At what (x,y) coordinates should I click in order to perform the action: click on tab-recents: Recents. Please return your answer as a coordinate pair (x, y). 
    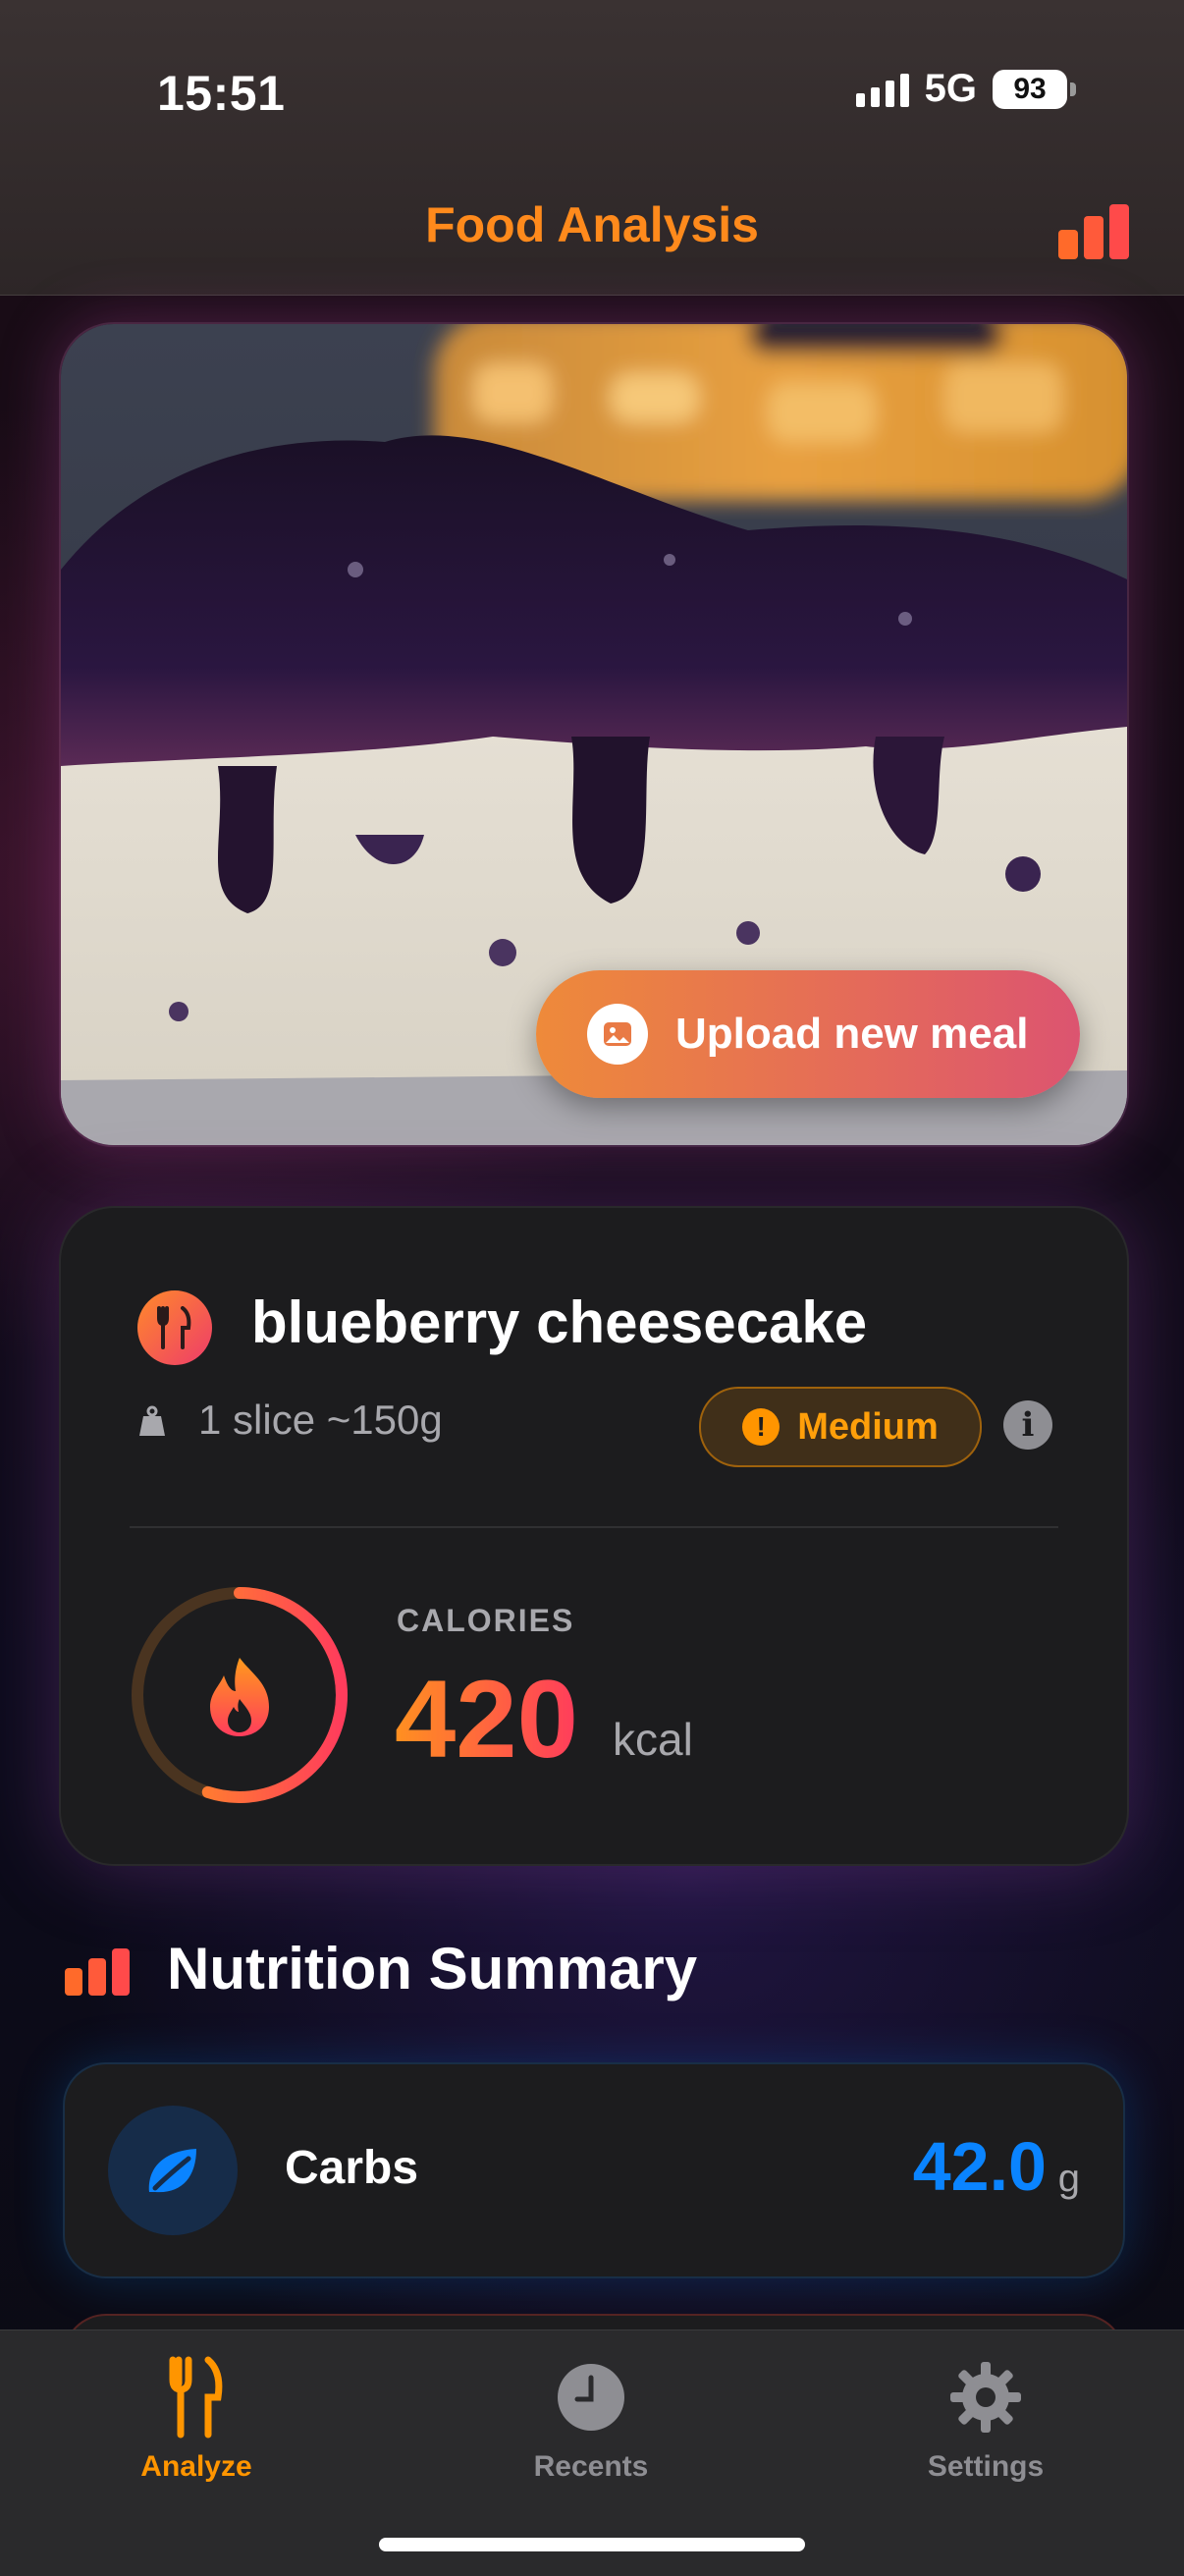
    Looking at the image, I should click on (591, 2417).